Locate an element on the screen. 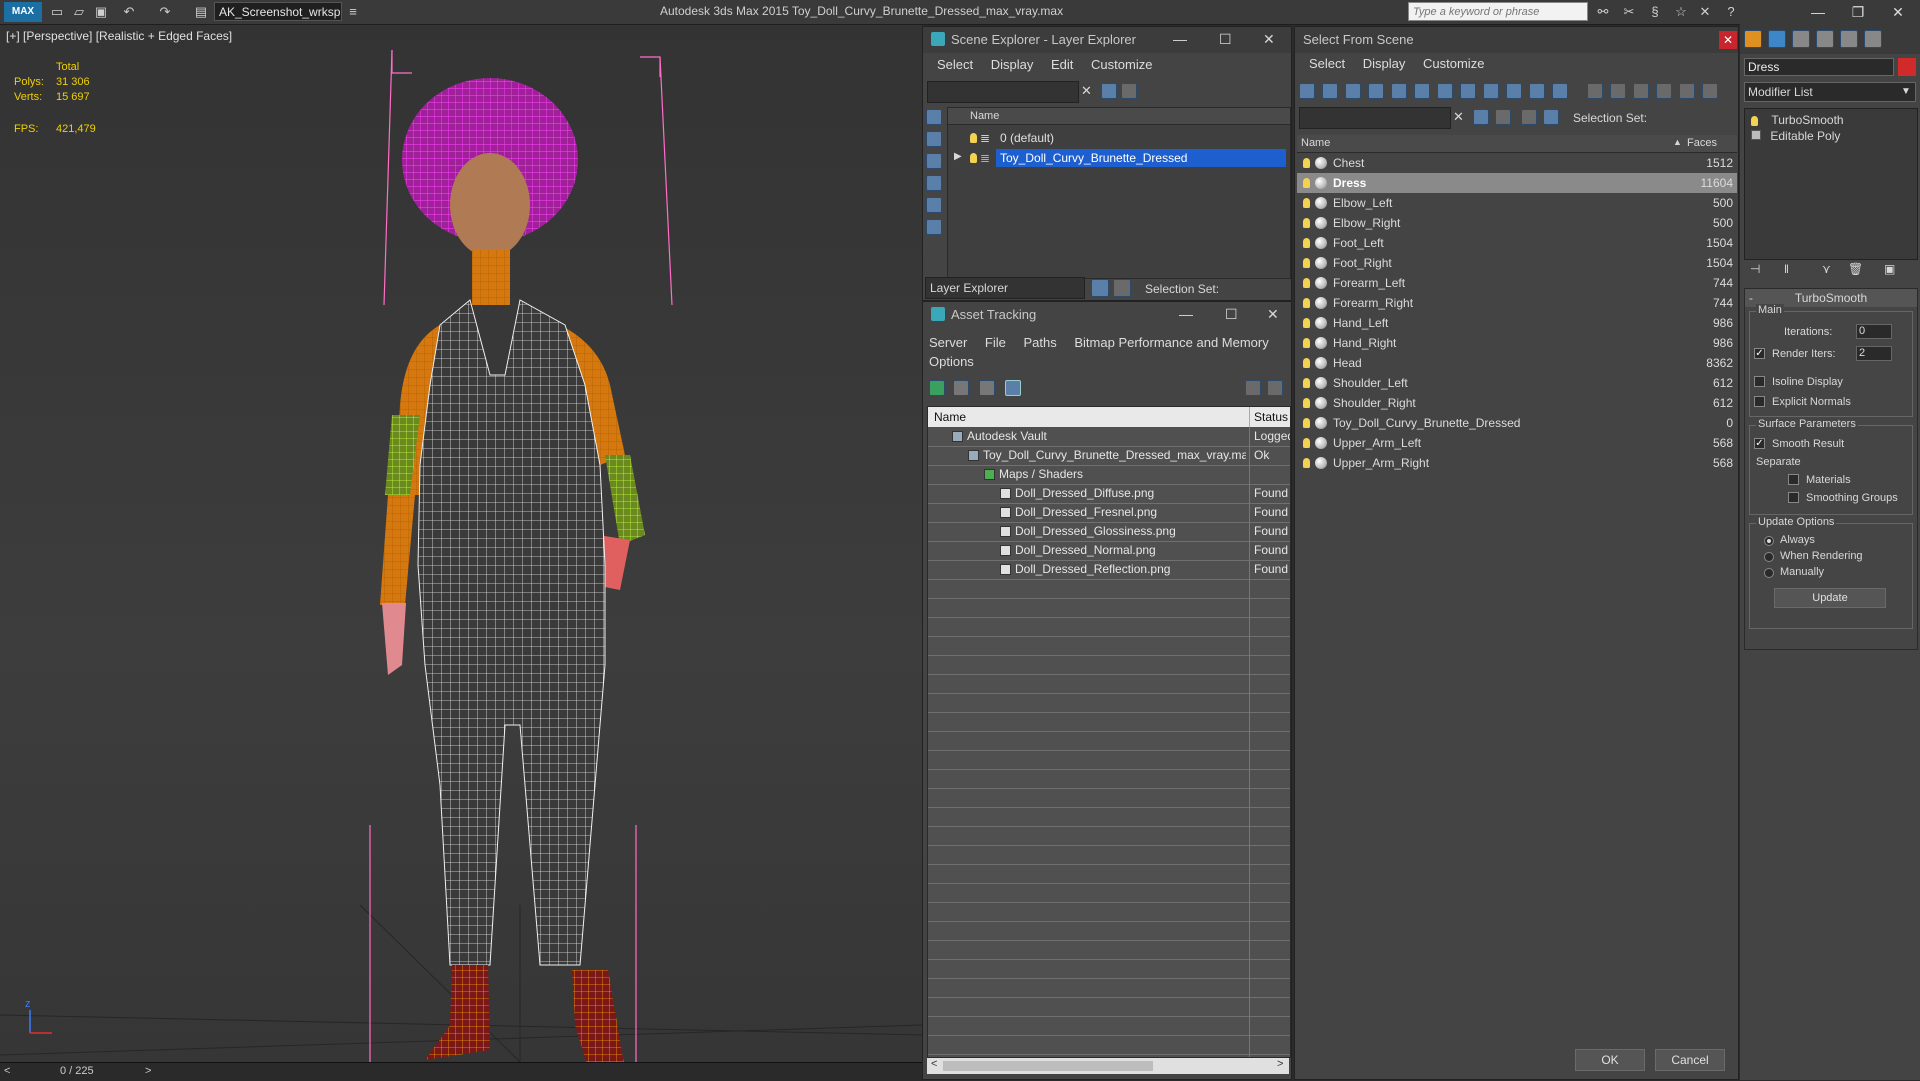  list-view-icon is located at coordinates (961, 388).